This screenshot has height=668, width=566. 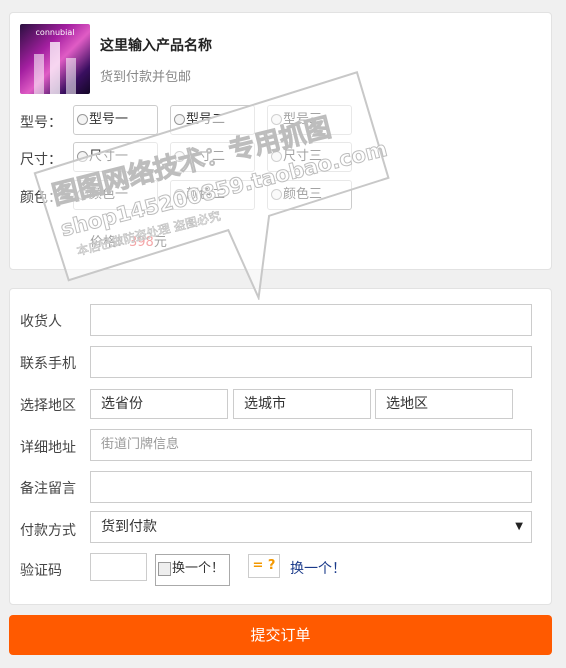 I want to click on address-input: 街道门牌信息, so click(x=311, y=445).